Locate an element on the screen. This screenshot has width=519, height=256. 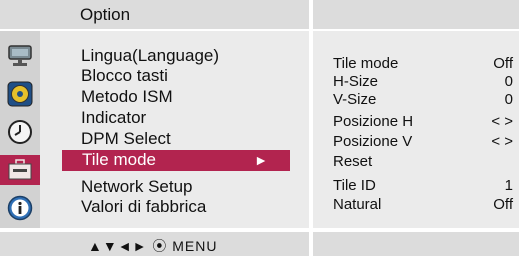
submenu-row-h-position: Posizione H < > is located at coordinates (423, 122).